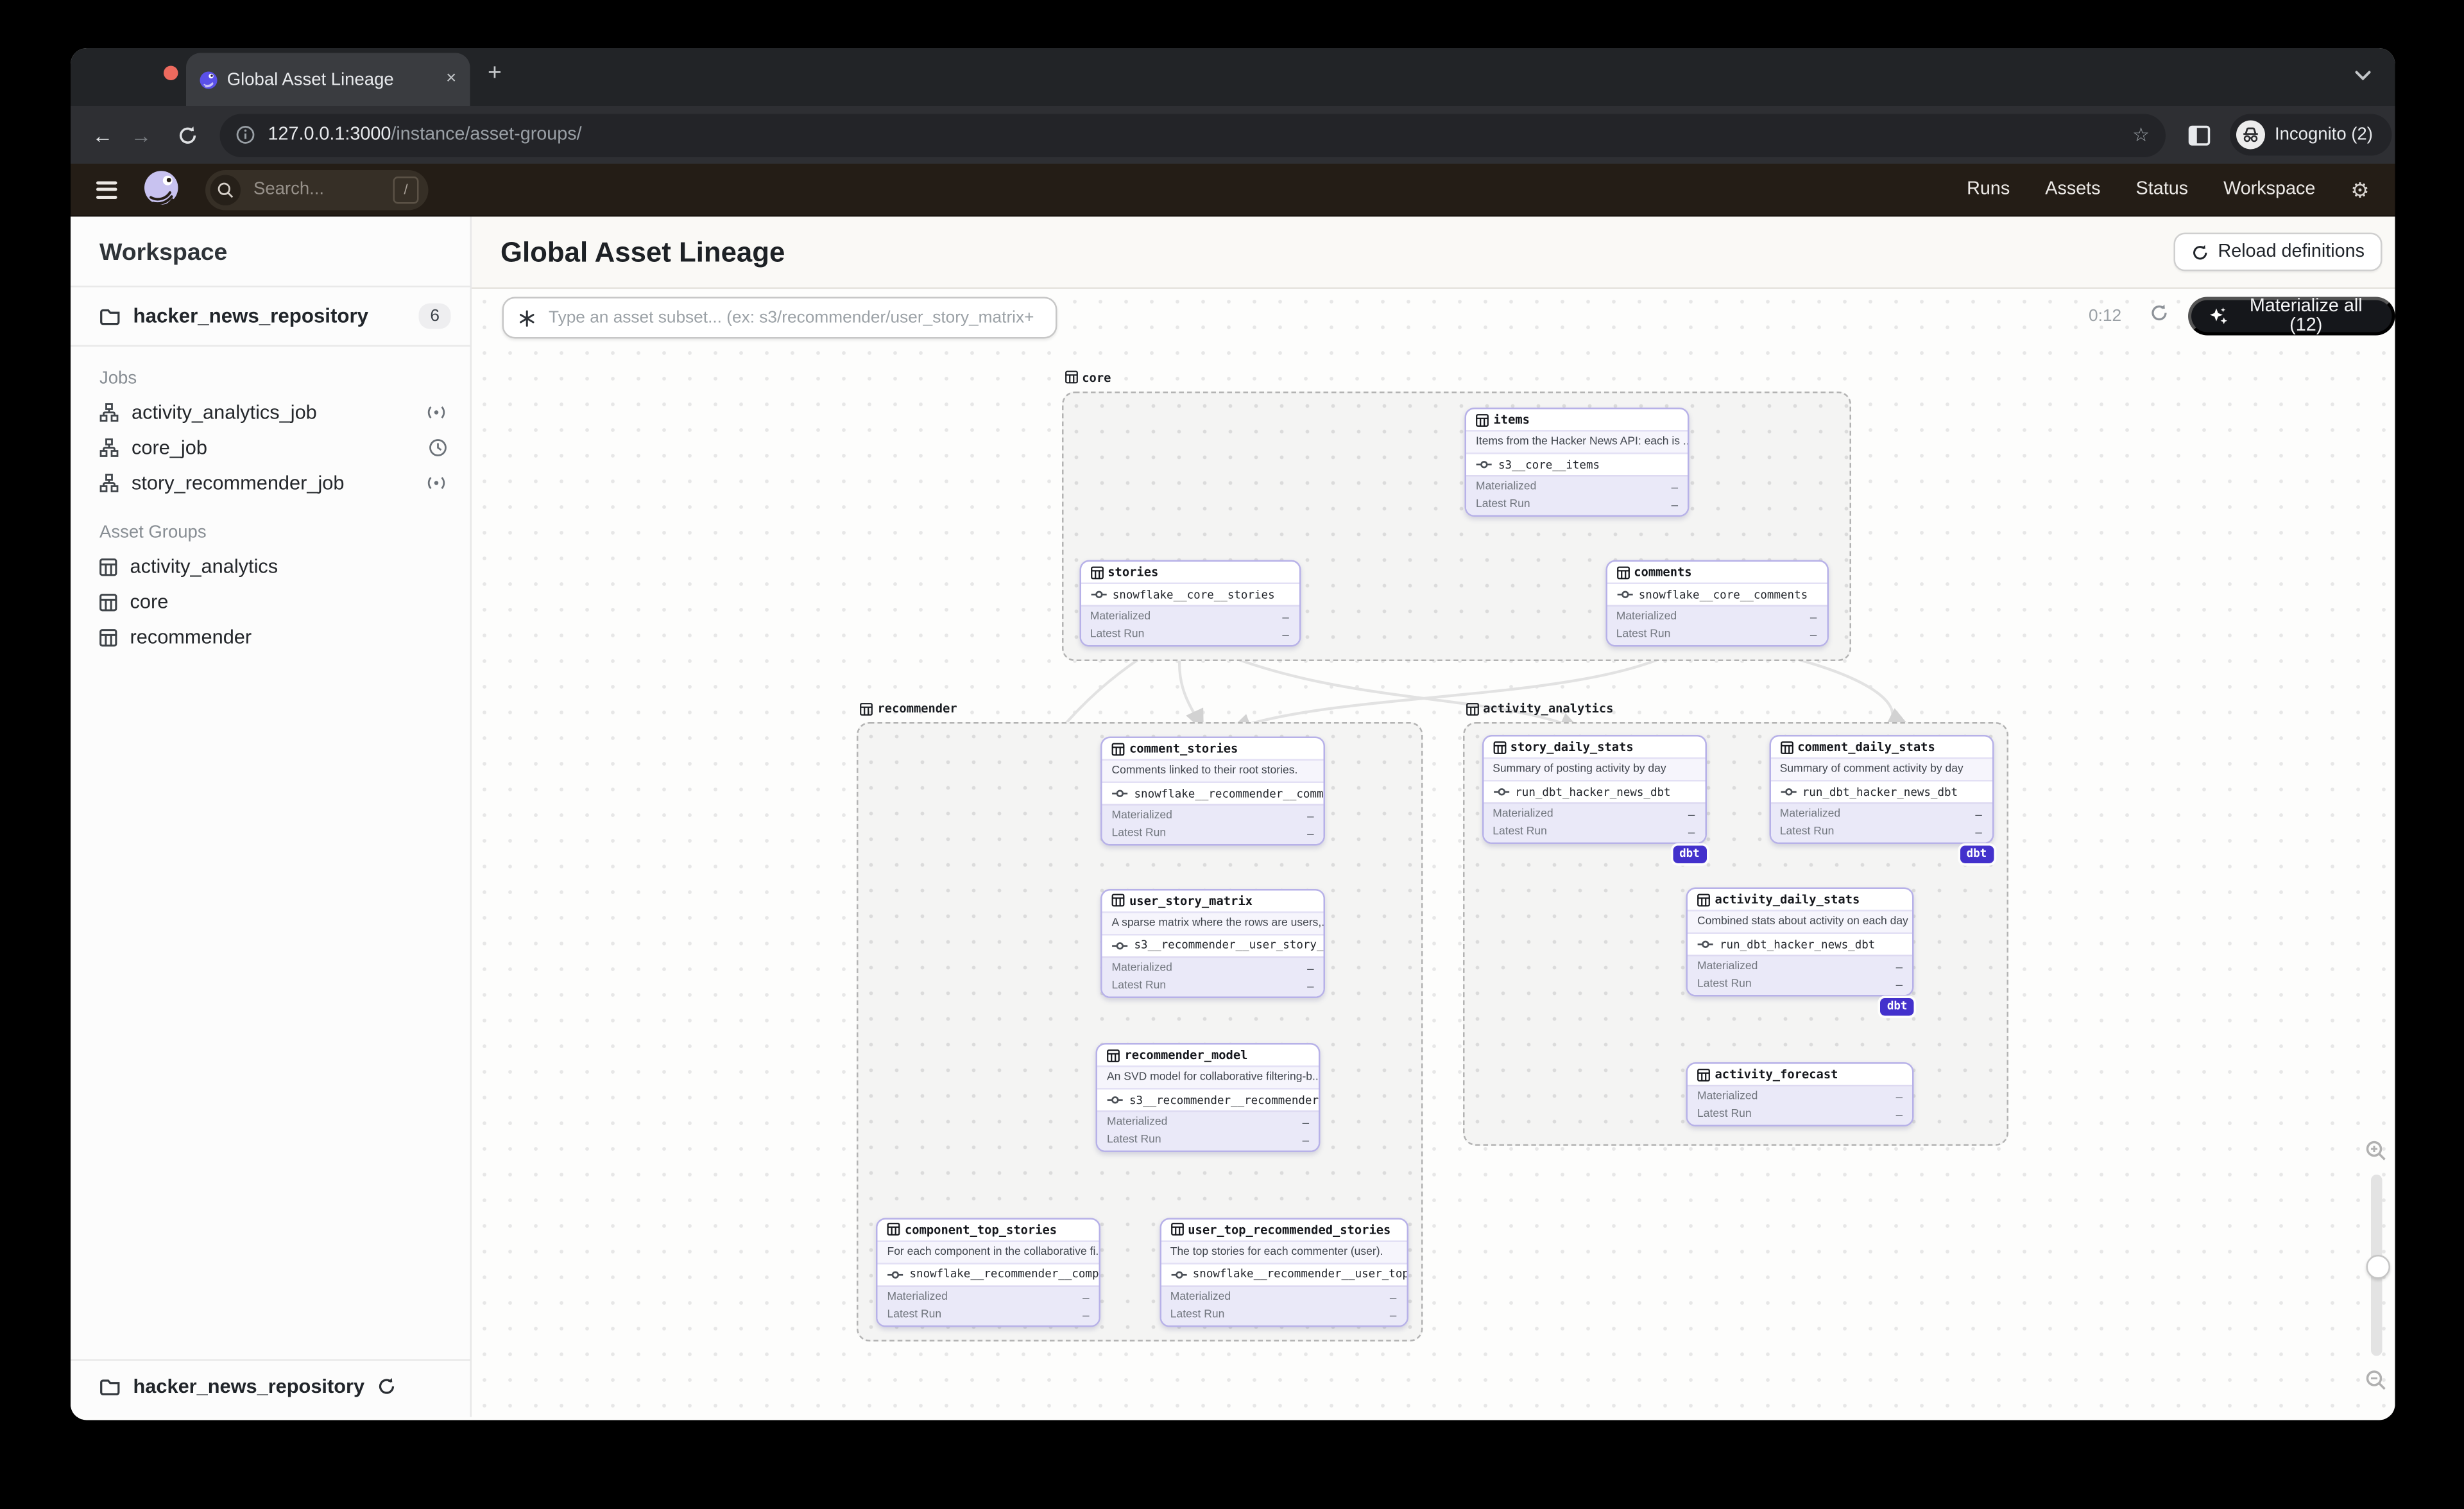 The image size is (2464, 1509). What do you see at coordinates (311, 79) in the screenshot?
I see `tab-title: Global Asset Lineage` at bounding box center [311, 79].